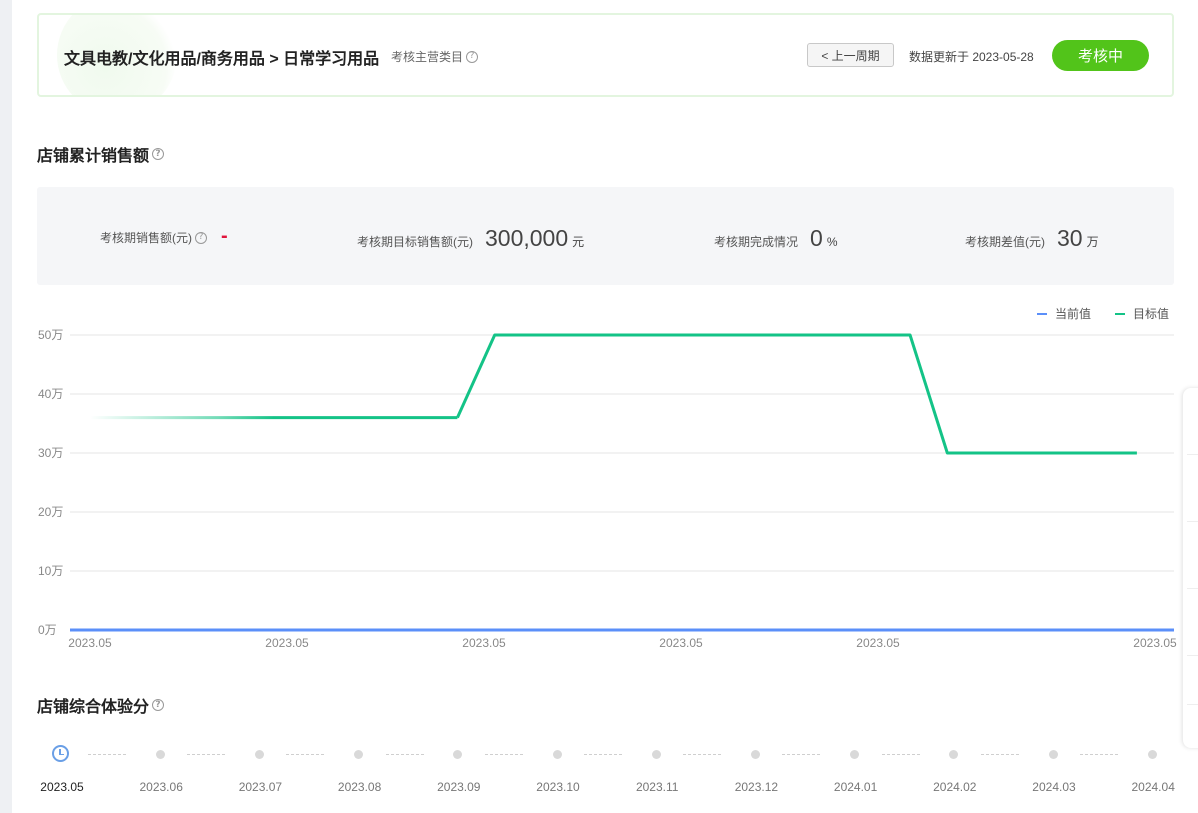 Image resolution: width=1198 pixels, height=813 pixels. Describe the element at coordinates (856, 787) in the screenshot. I see `timeline-month-label: 2024.01` at that location.